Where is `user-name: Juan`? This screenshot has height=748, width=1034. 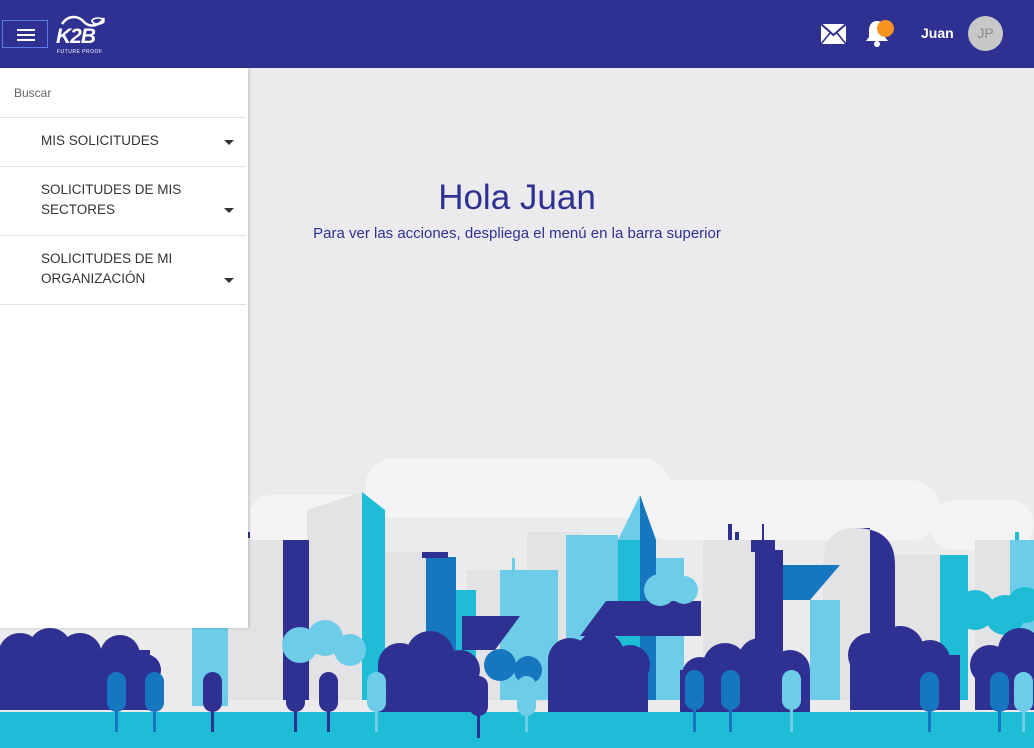
user-name: Juan is located at coordinates (937, 33).